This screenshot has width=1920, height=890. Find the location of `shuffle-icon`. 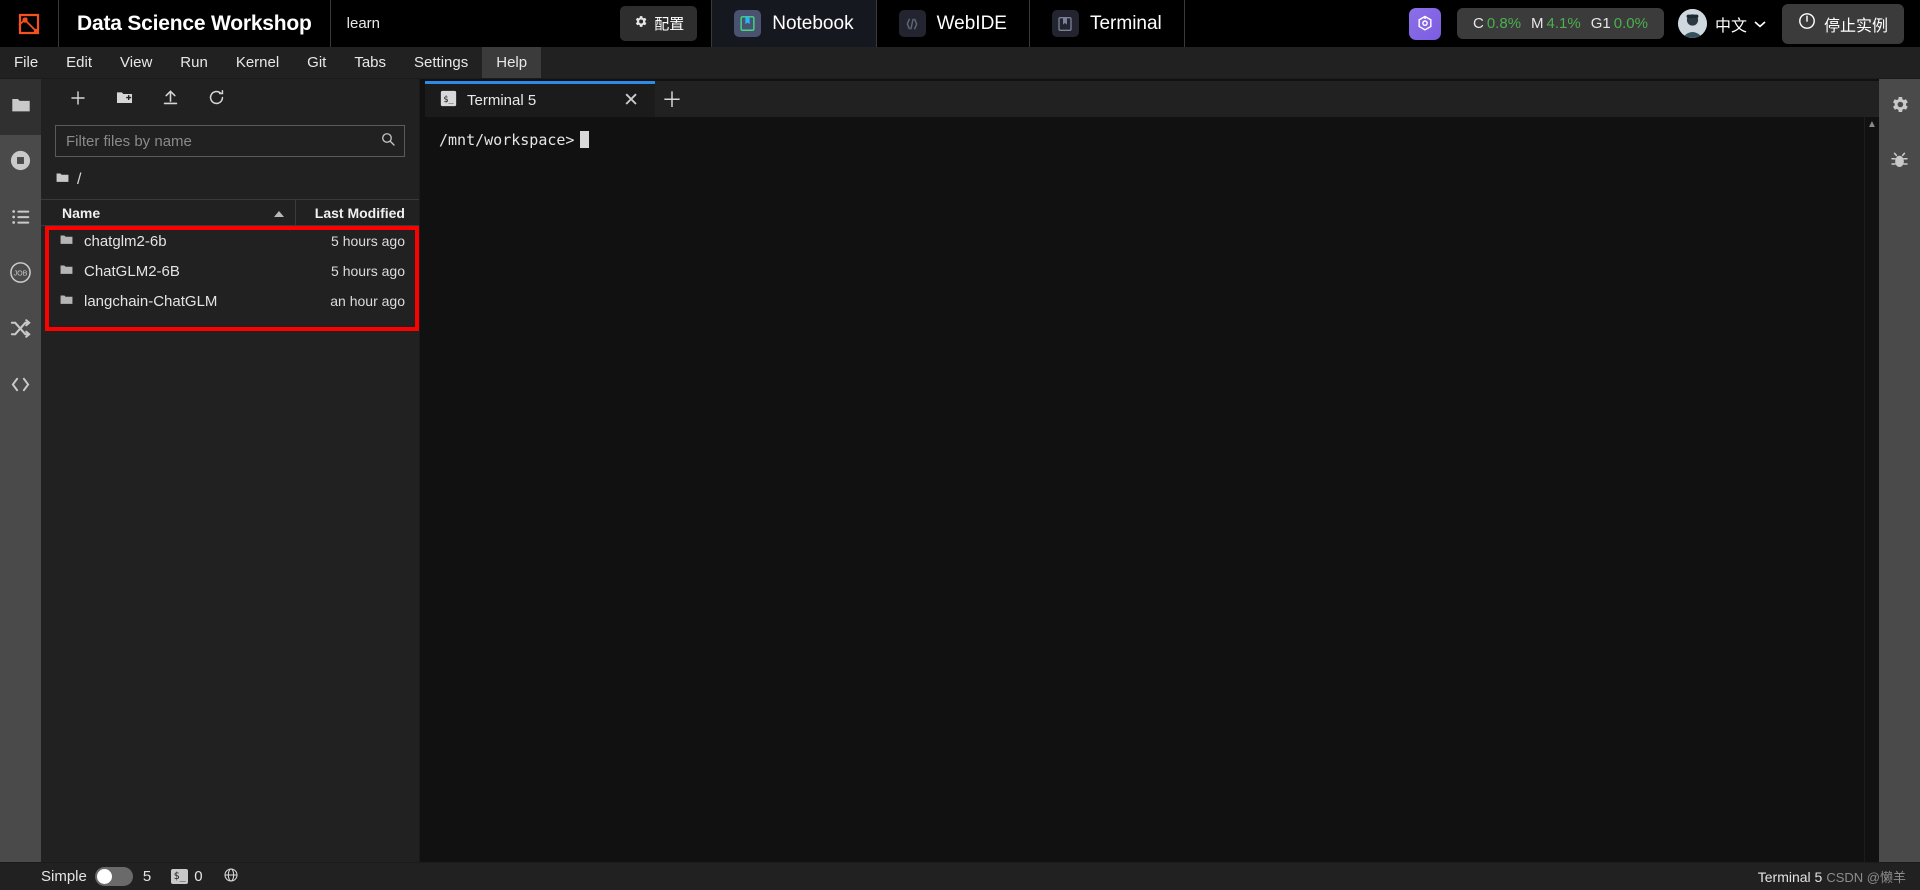

shuffle-icon is located at coordinates (20, 331).